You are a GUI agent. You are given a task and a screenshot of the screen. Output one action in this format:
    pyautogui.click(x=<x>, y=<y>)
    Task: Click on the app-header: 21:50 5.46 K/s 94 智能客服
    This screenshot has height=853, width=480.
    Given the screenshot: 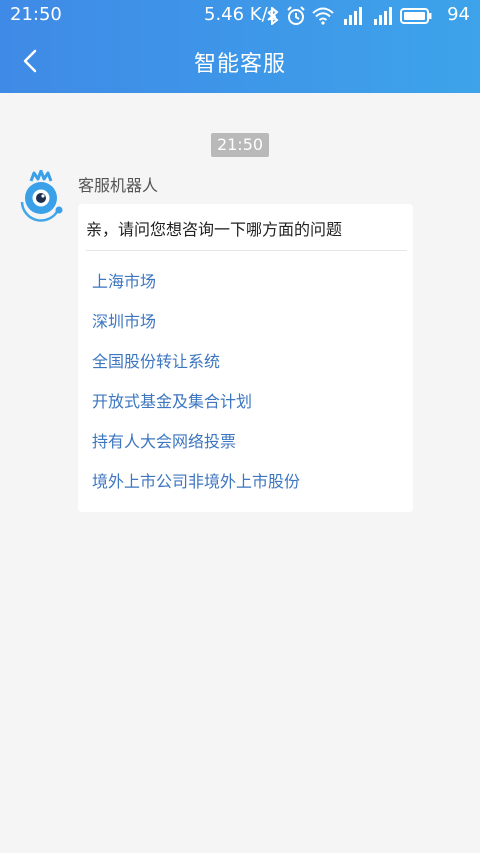 What is the action you would take?
    pyautogui.click(x=240, y=46)
    